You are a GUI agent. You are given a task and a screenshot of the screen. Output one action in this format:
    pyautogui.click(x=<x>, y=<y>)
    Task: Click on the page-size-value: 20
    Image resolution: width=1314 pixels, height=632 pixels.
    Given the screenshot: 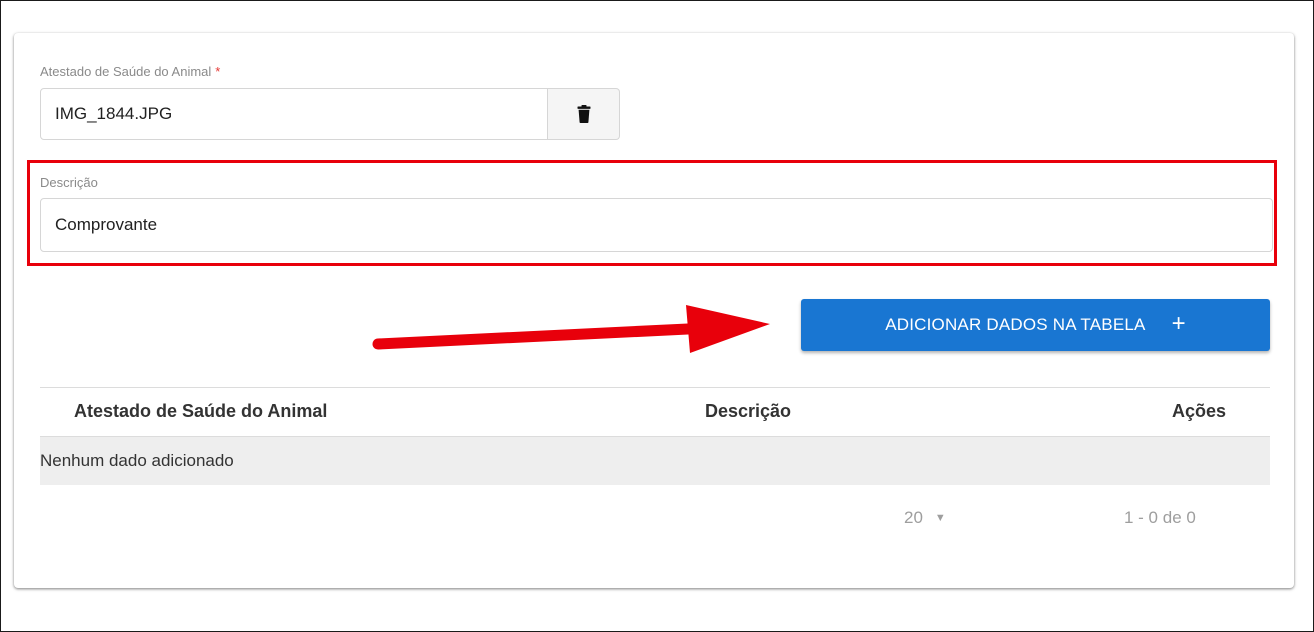 What is the action you would take?
    pyautogui.click(x=913, y=517)
    